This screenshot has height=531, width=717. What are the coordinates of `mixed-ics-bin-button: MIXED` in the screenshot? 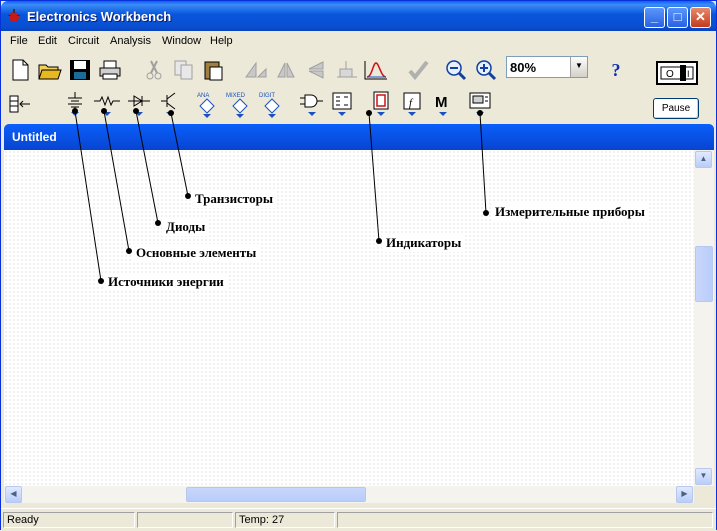 It's located at (240, 104).